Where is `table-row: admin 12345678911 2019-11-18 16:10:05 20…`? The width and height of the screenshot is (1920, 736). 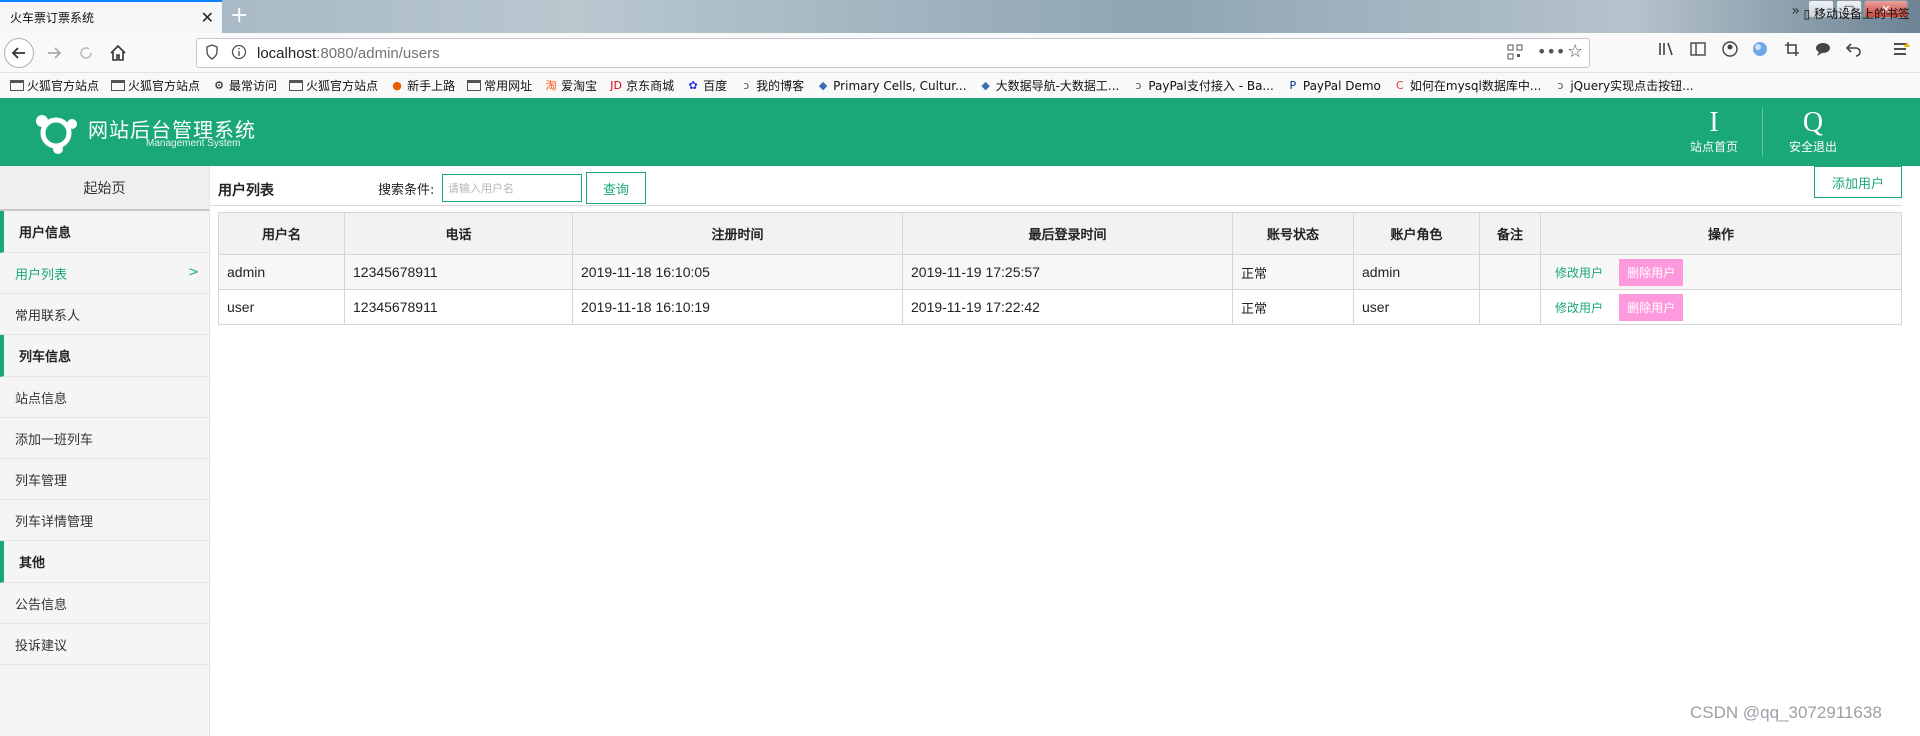
table-row: admin 12345678911 2019-11-18 16:10:05 20… is located at coordinates (1060, 272).